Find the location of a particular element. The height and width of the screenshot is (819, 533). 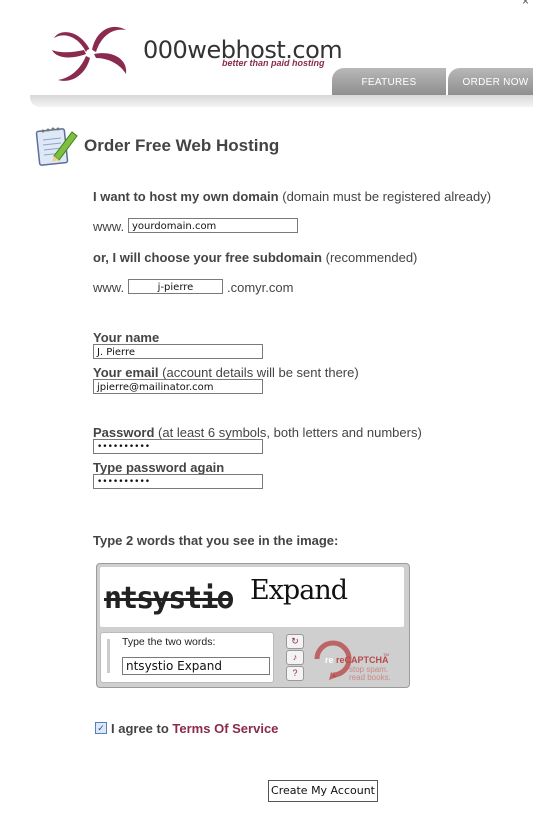

www-prefix: www. is located at coordinates (109, 226).